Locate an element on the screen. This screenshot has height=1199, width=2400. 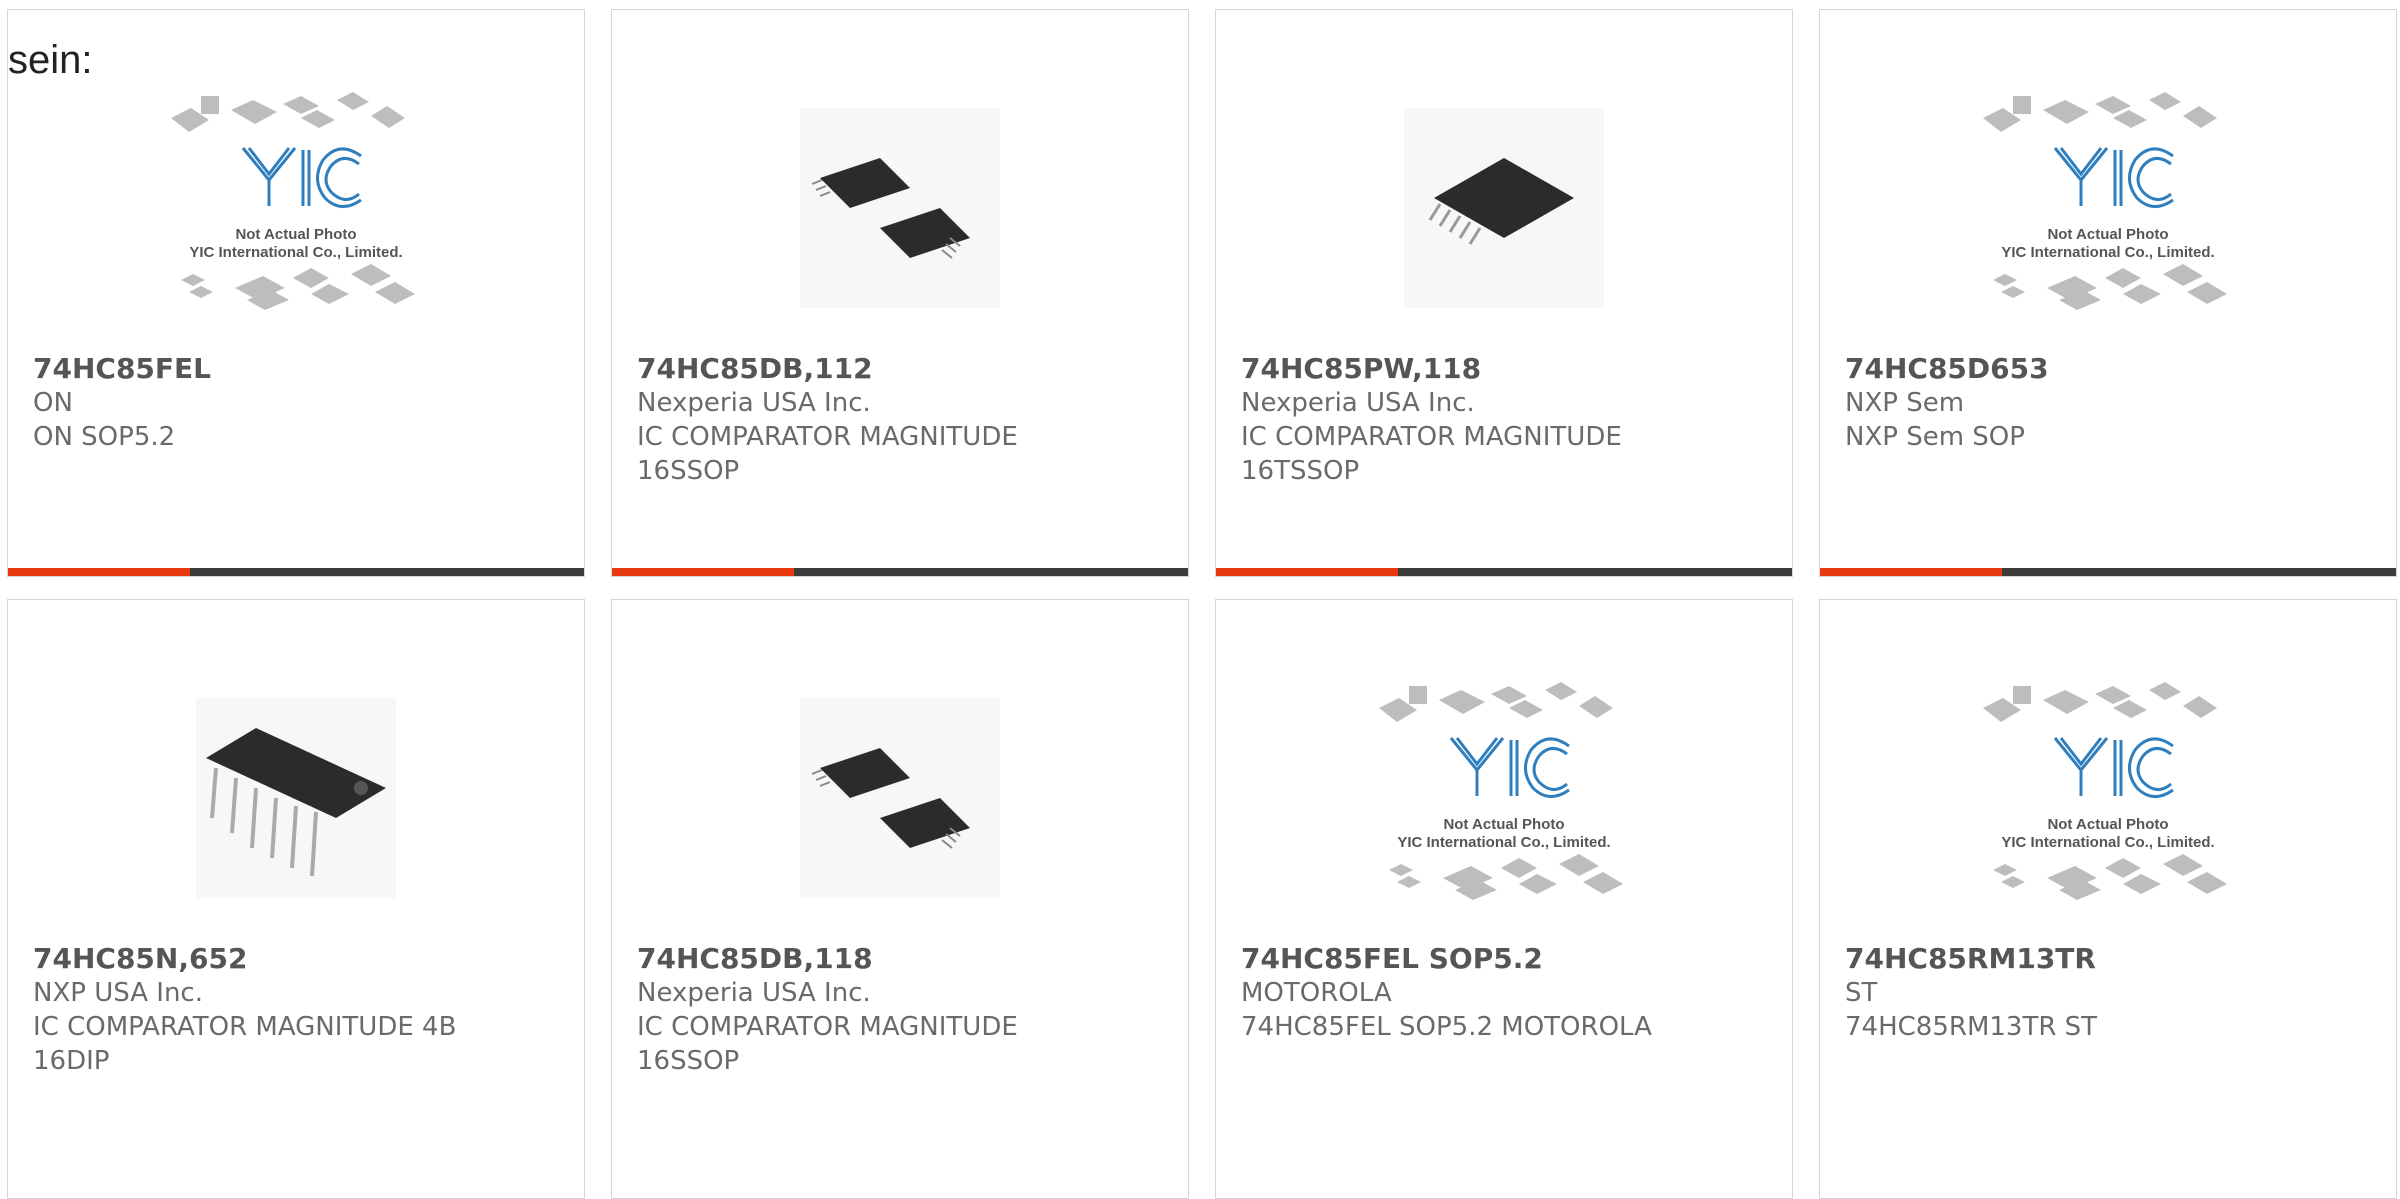
description-line-1: NXP Sem SOP is located at coordinates (1935, 437).